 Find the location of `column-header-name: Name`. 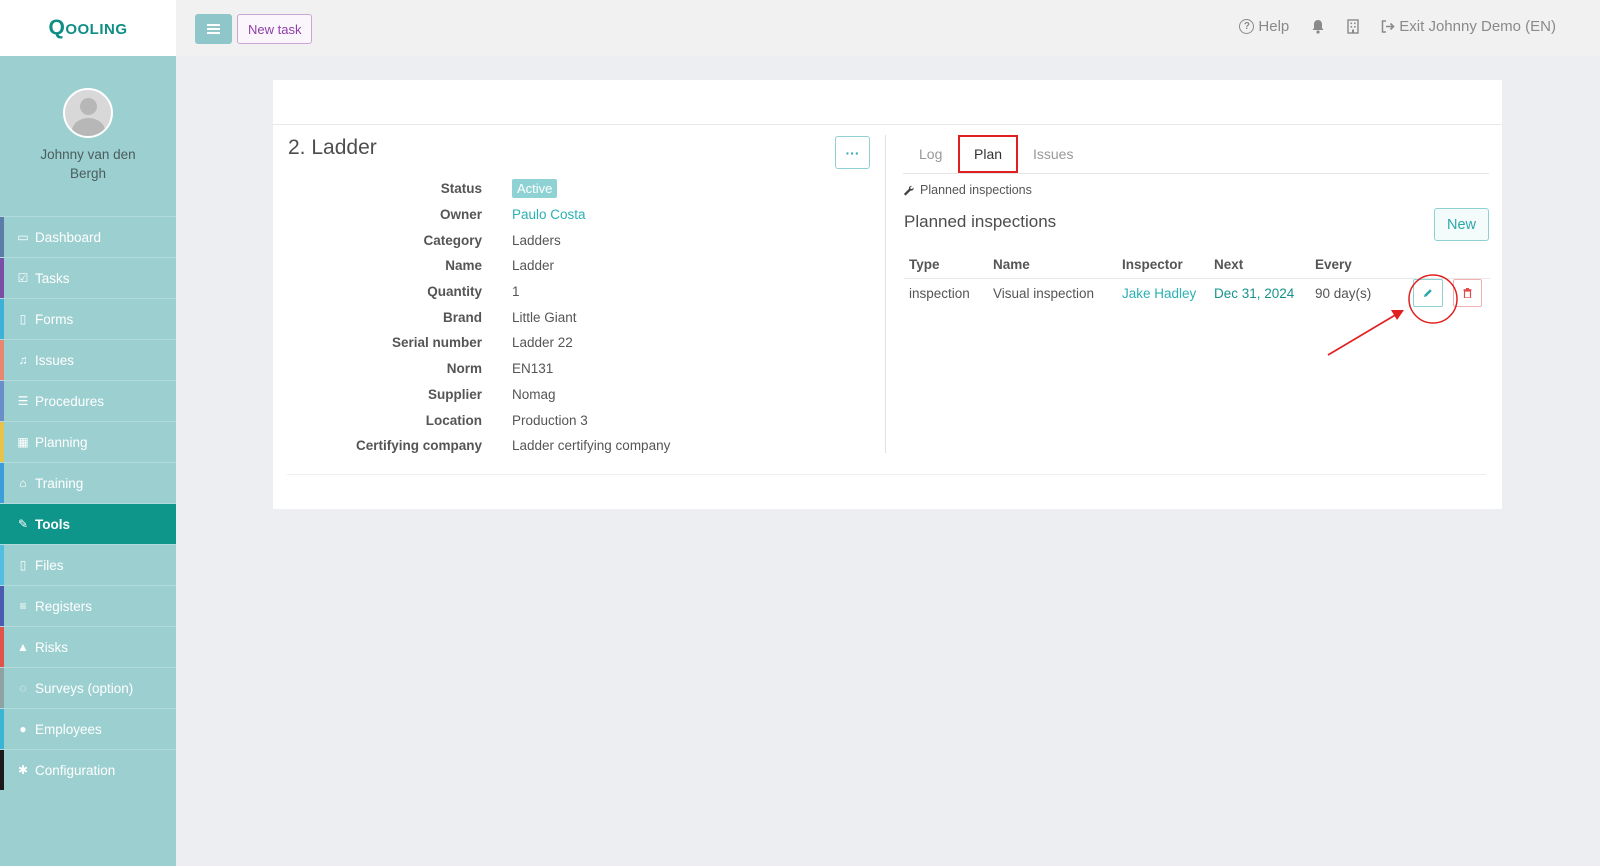

column-header-name: Name is located at coordinates (1052, 265).